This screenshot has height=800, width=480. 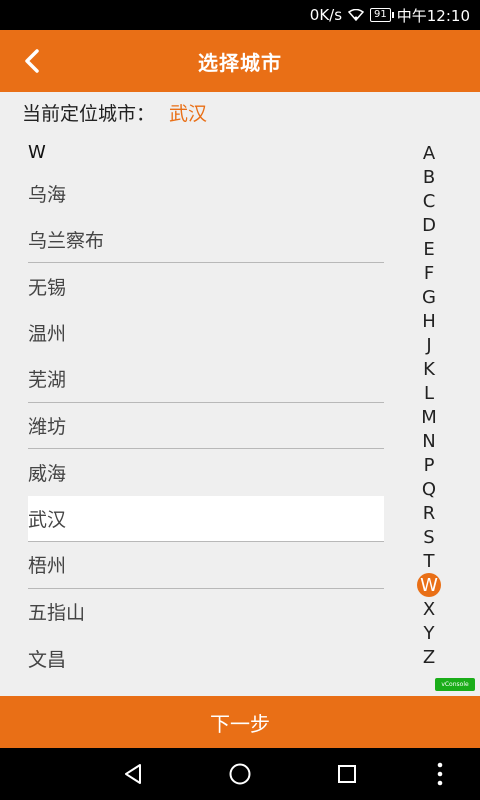 I want to click on android-nav-bar, so click(x=240, y=774).